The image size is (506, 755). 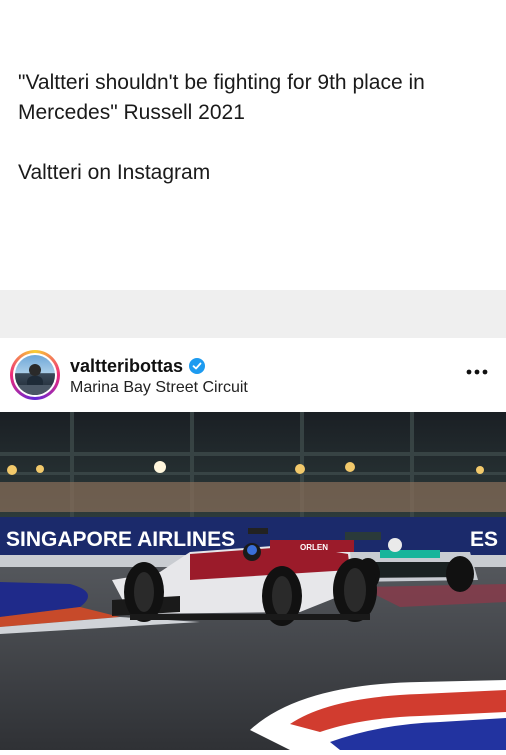 I want to click on banner-text-right: ES, so click(x=484, y=539).